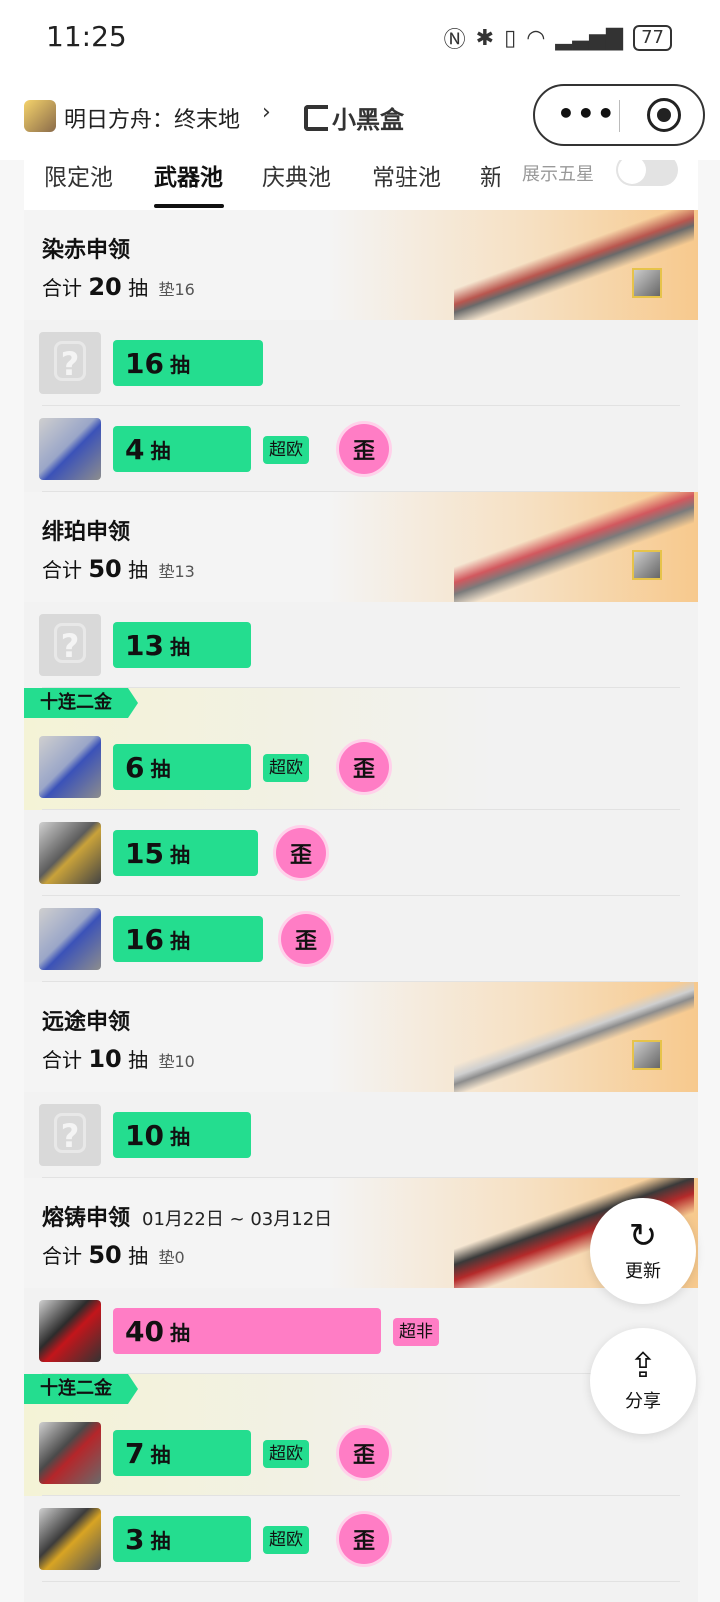 The height and width of the screenshot is (1602, 720). Describe the element at coordinates (643, 1236) in the screenshot. I see `refresh-icon: ↻` at that location.